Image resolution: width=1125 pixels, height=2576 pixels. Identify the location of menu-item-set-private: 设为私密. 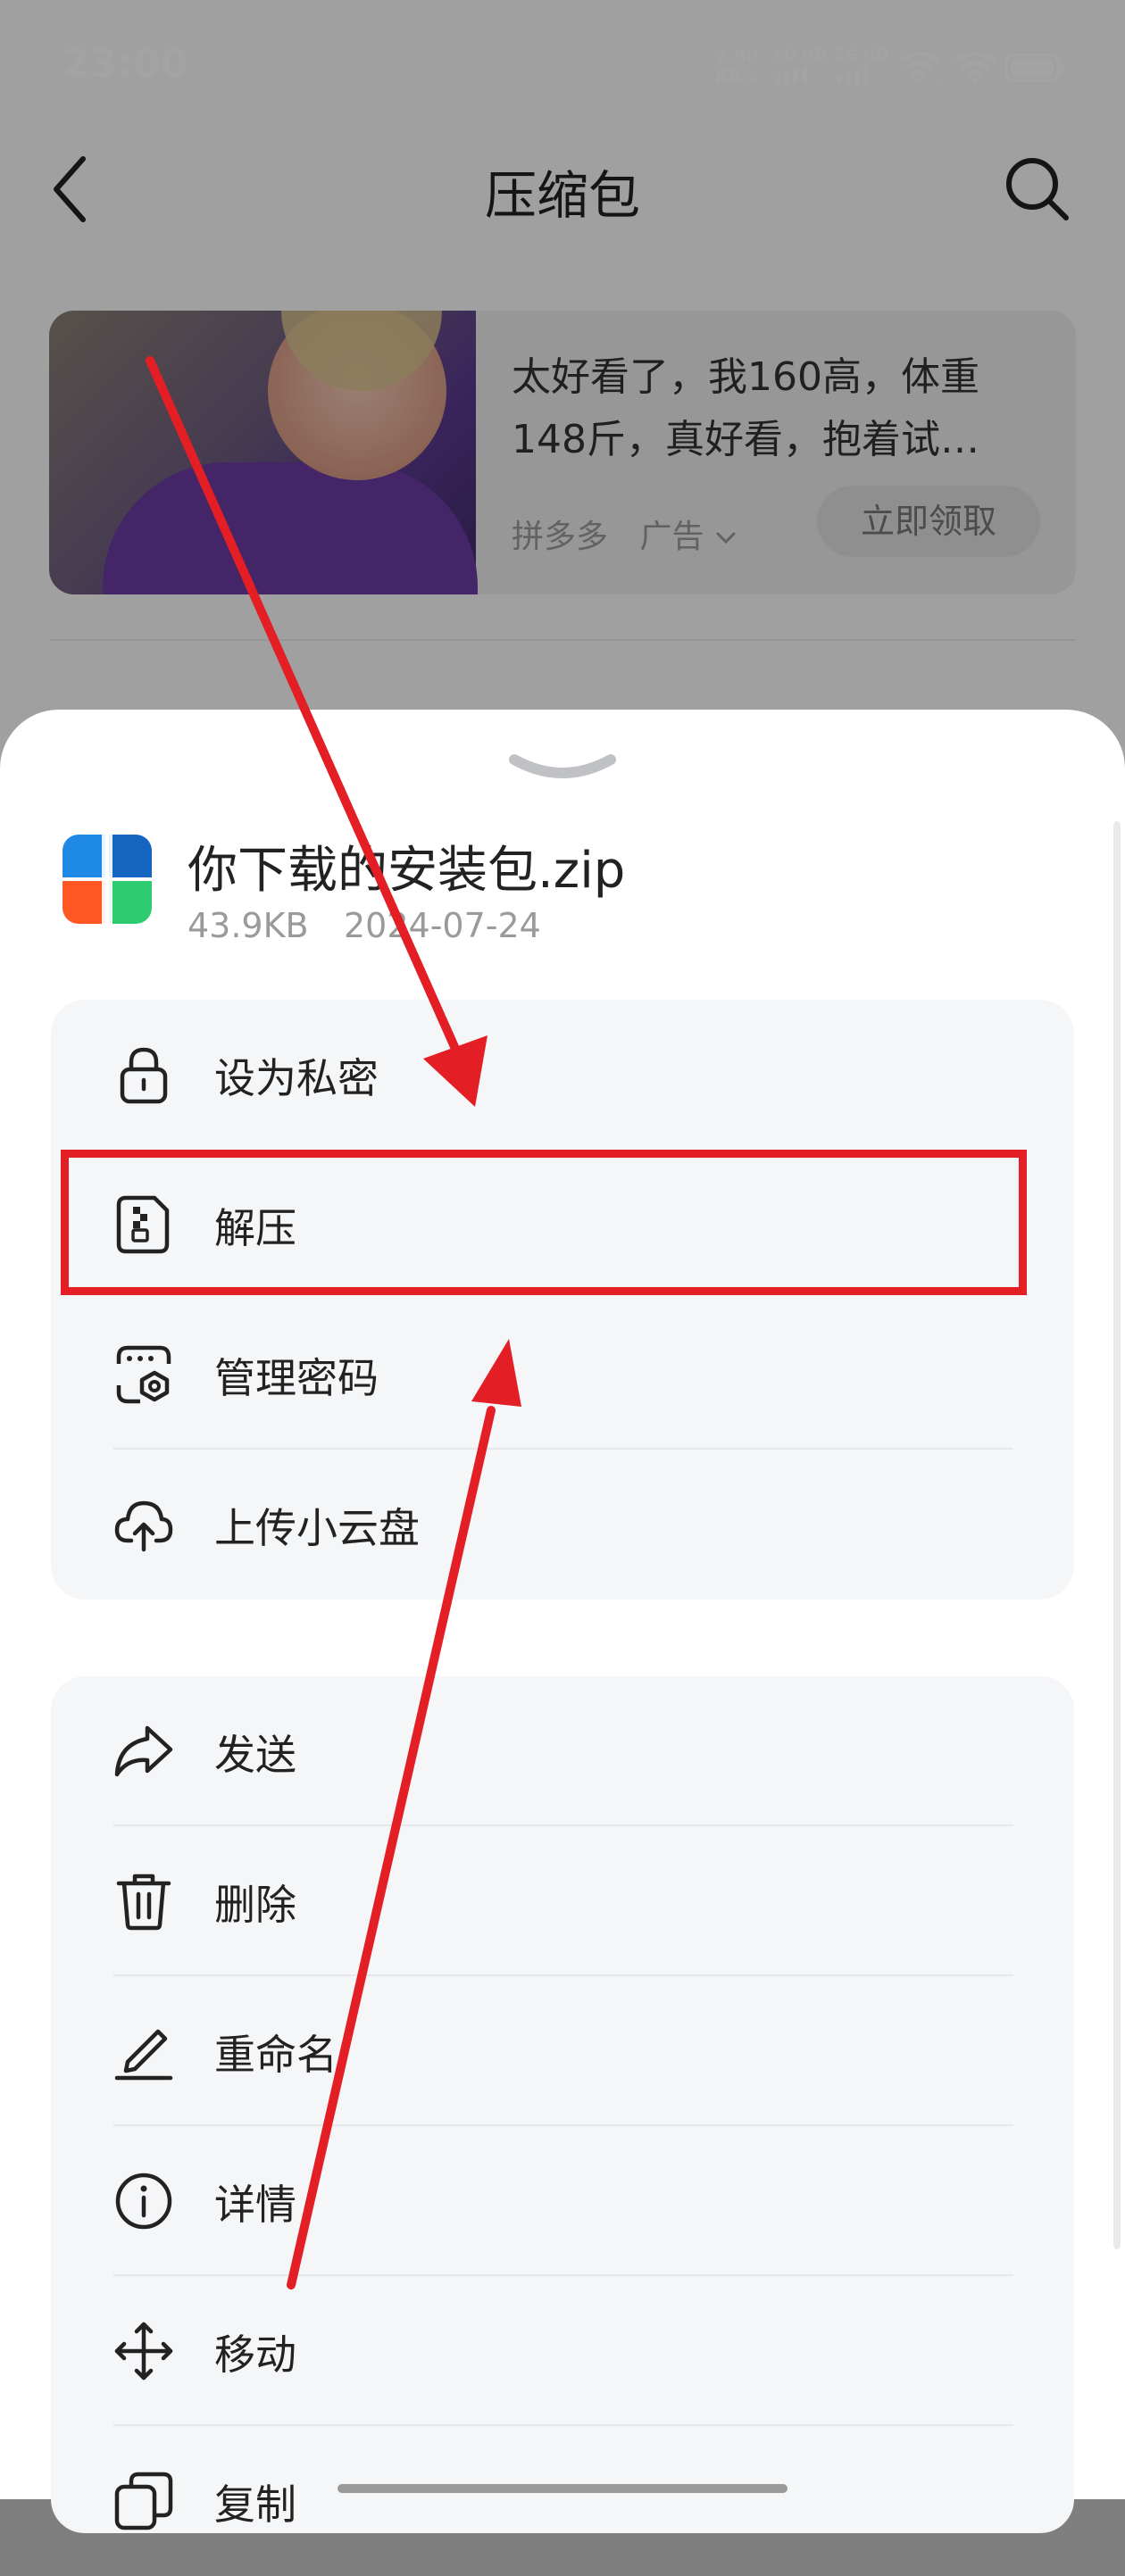
(563, 1075).